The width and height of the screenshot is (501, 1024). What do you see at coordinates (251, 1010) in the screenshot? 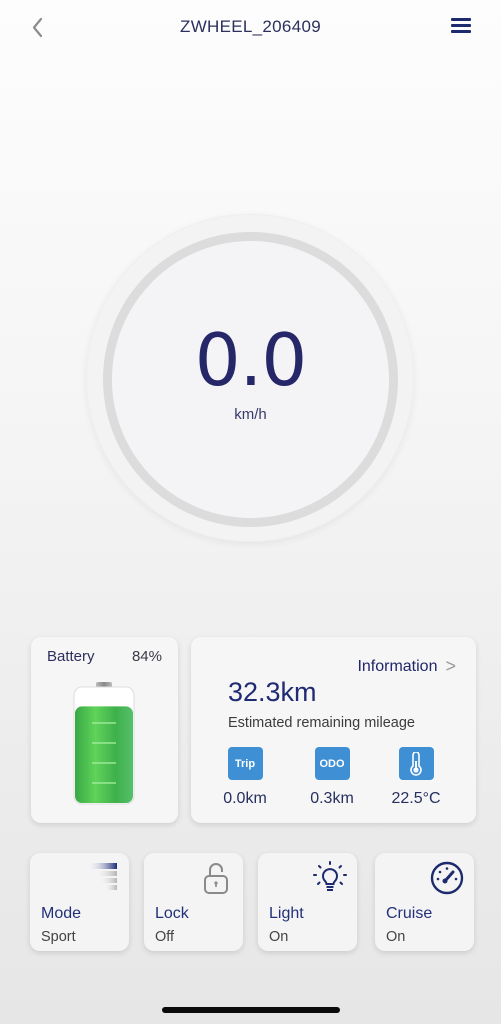
I see `home-indicator` at bounding box center [251, 1010].